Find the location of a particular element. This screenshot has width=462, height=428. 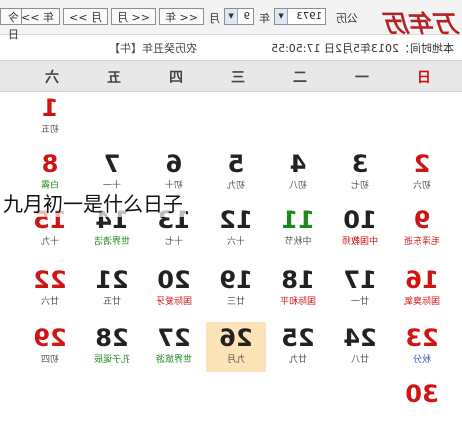

year-label: 公历 is located at coordinates (347, 18).